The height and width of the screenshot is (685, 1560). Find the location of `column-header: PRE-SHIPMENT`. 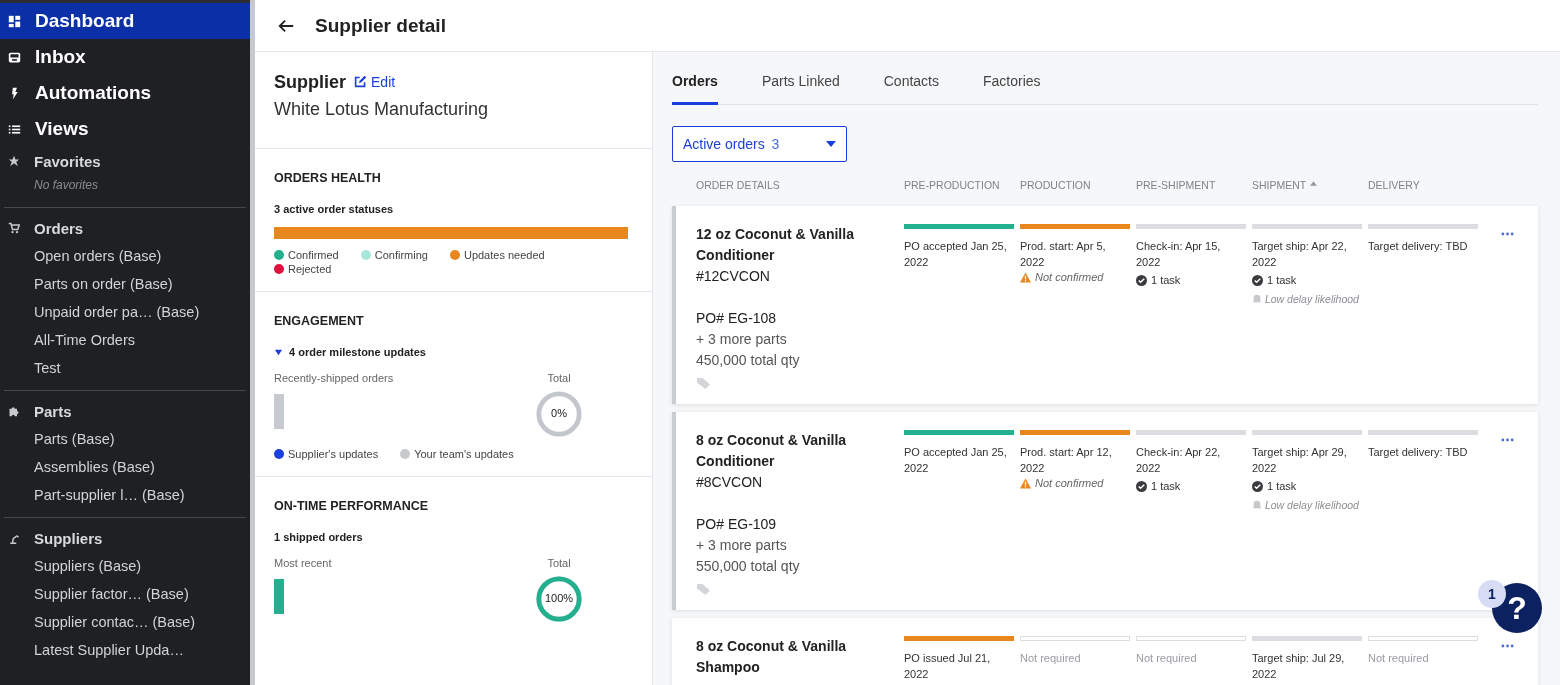

column-header: PRE-SHIPMENT is located at coordinates (1191, 185).